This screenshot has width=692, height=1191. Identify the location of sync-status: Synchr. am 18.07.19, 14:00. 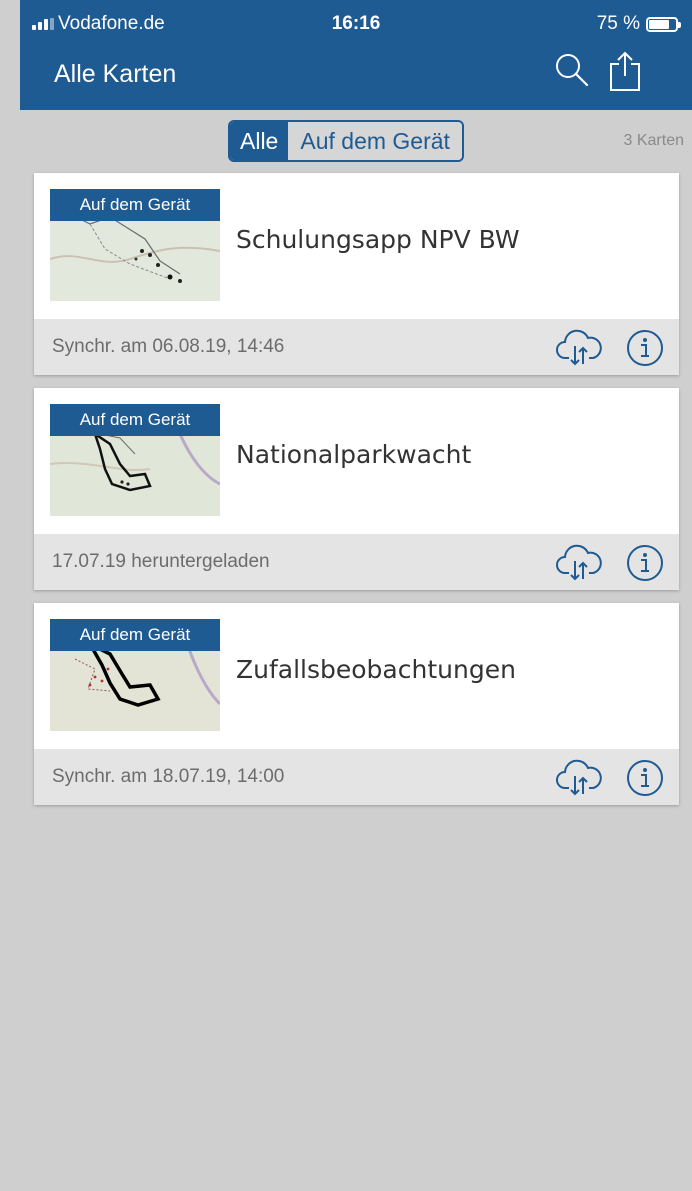
(168, 776).